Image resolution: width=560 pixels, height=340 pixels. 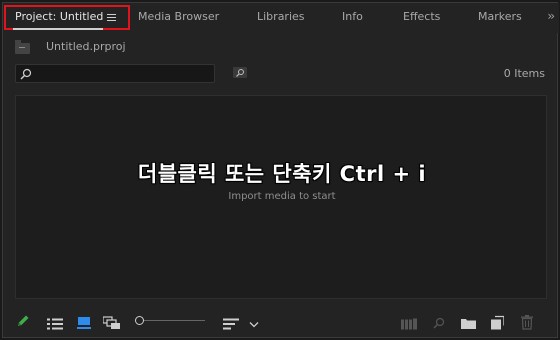 I want to click on pencil-icon, so click(x=23, y=321).